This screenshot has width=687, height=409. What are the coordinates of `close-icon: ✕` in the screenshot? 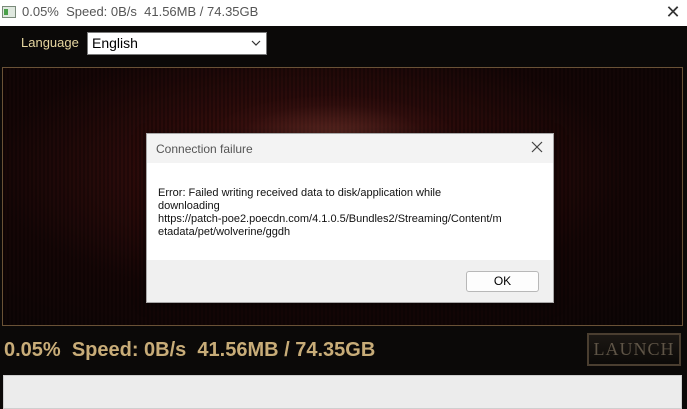 It's located at (673, 12).